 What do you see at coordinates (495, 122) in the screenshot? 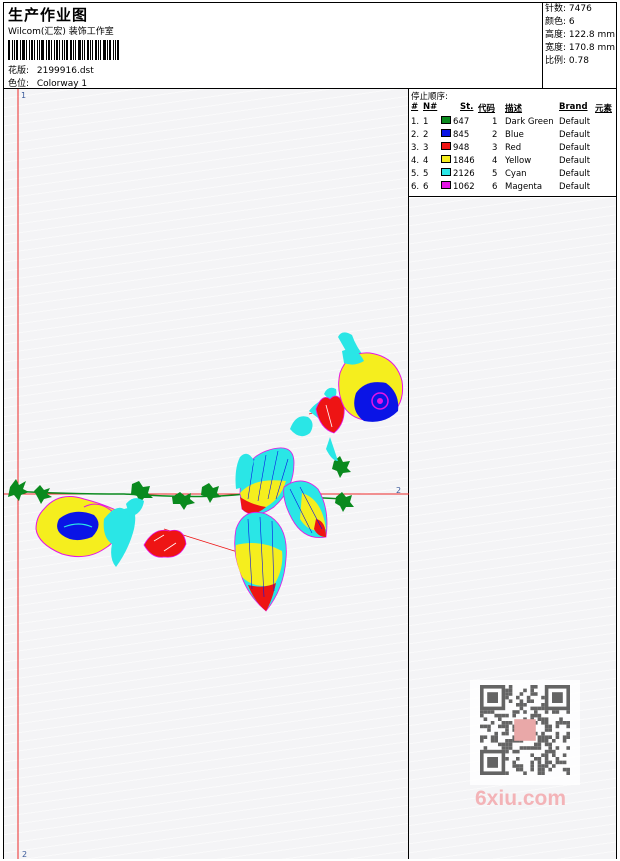
I see `row-code: 1` at bounding box center [495, 122].